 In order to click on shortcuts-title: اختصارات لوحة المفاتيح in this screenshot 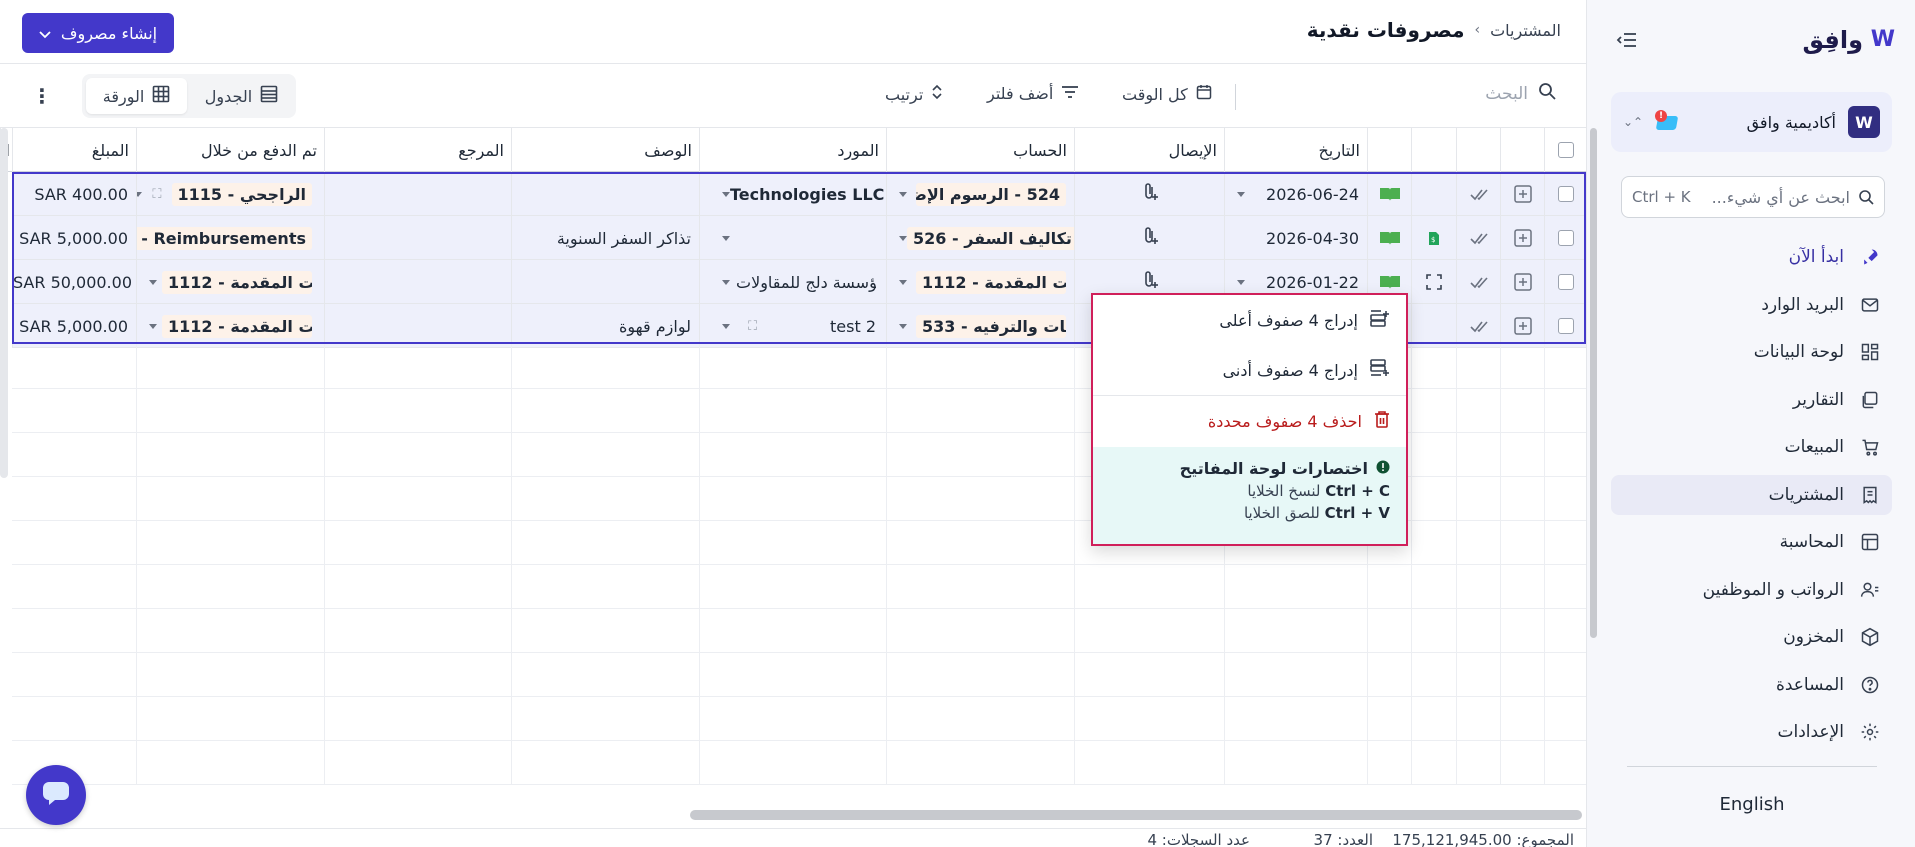, I will do `click(1273, 468)`.